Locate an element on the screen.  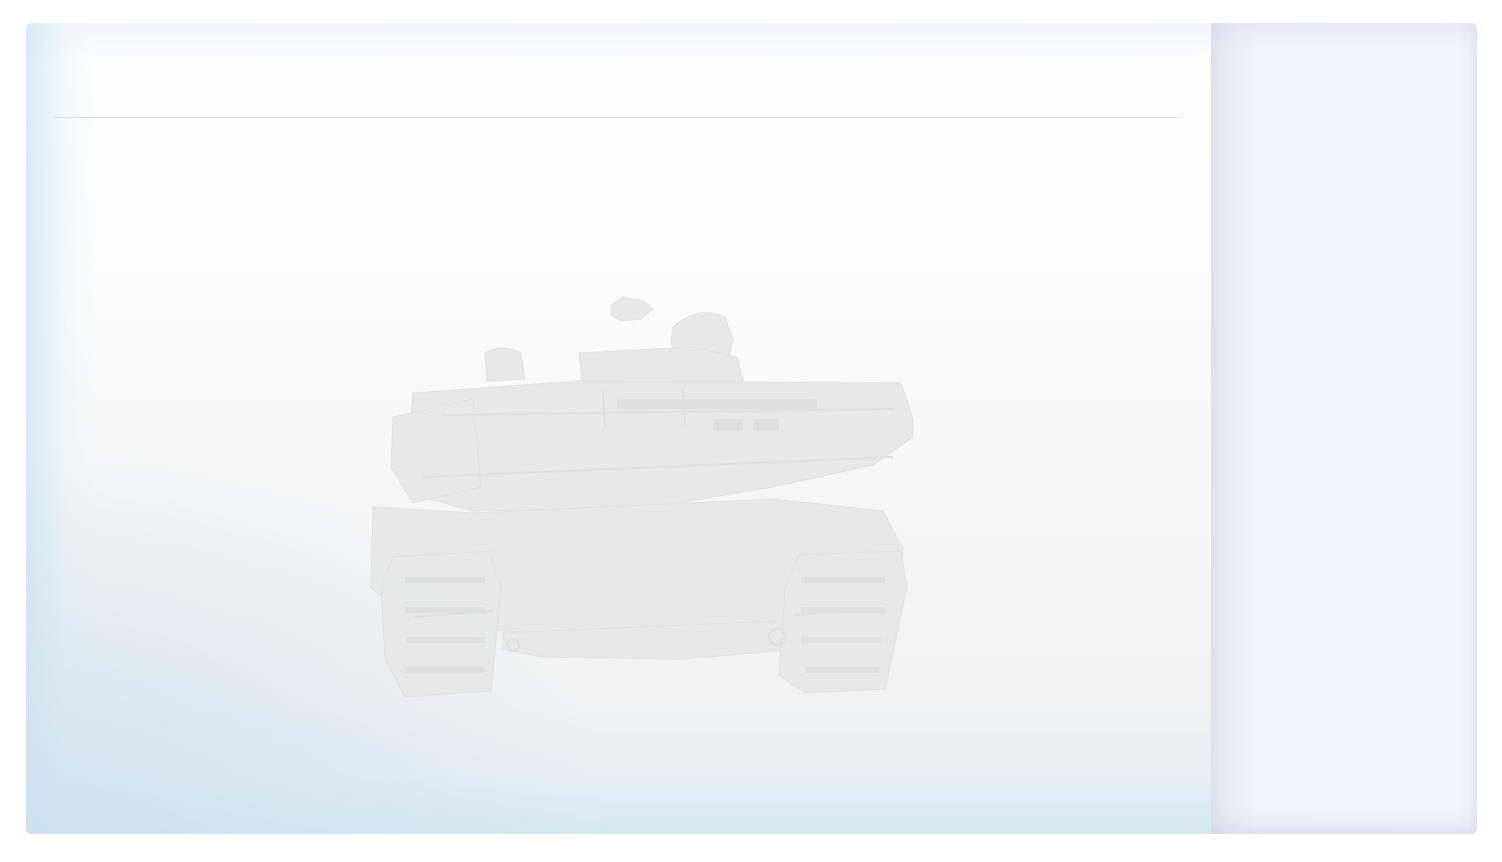
header-divider is located at coordinates (616, 117).